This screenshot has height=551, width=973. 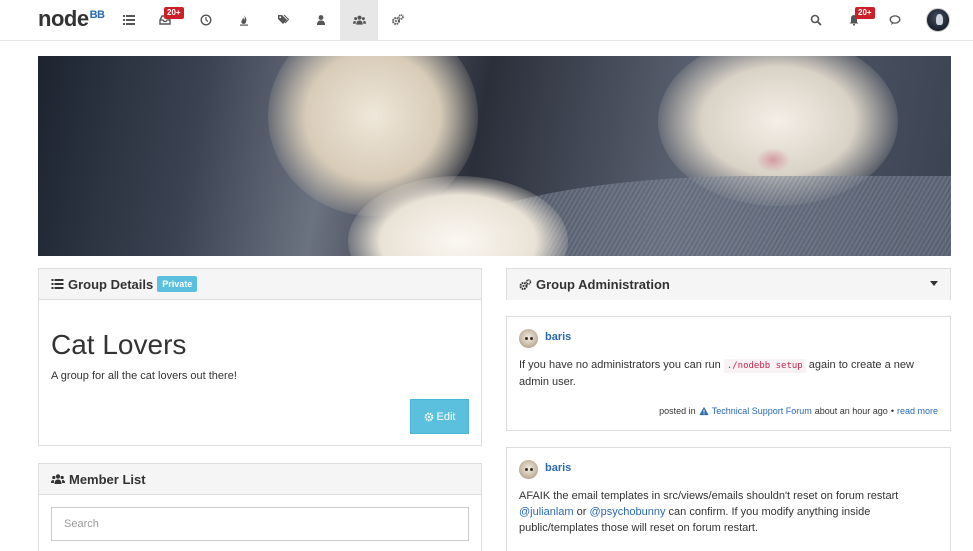 What do you see at coordinates (111, 284) in the screenshot?
I see `group-details-title: Group Details` at bounding box center [111, 284].